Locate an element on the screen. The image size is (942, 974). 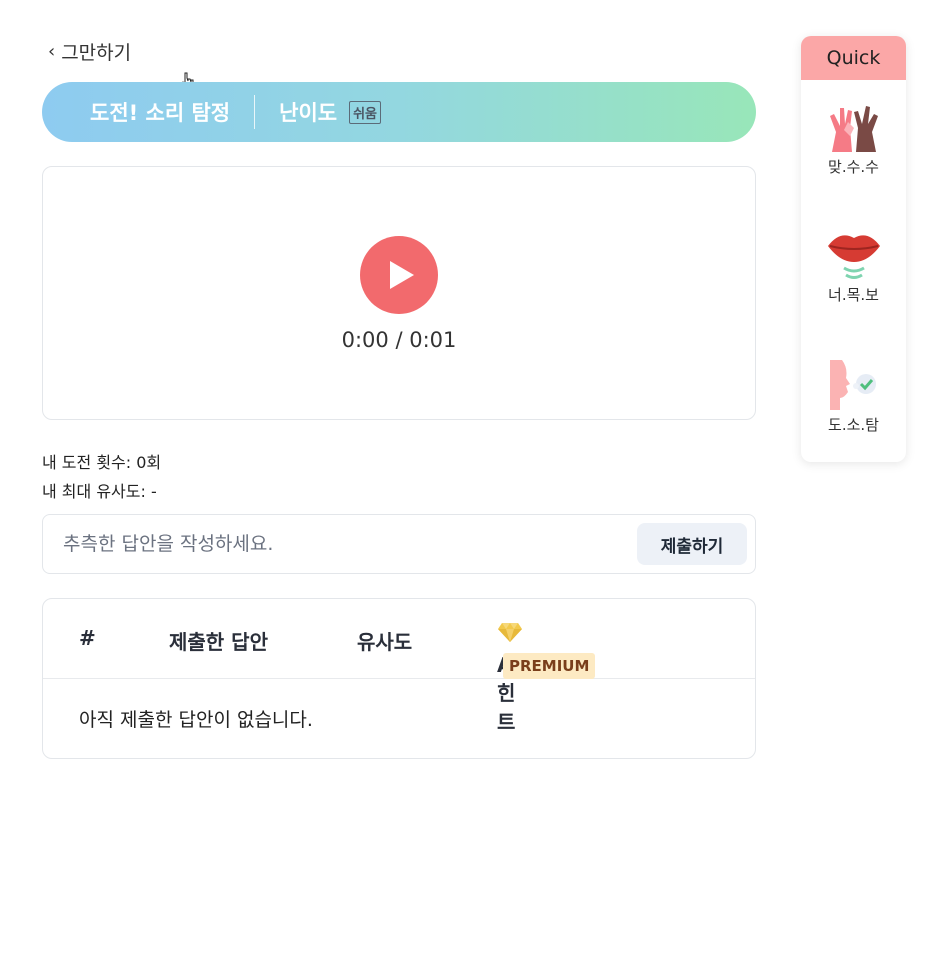
answer-form: 제출하기 is located at coordinates (399, 544).